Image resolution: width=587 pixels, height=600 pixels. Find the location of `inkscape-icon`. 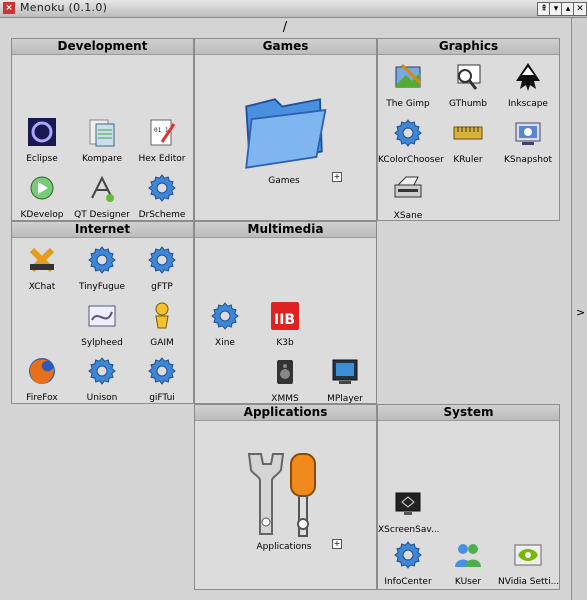

inkscape-icon is located at coordinates (528, 77).